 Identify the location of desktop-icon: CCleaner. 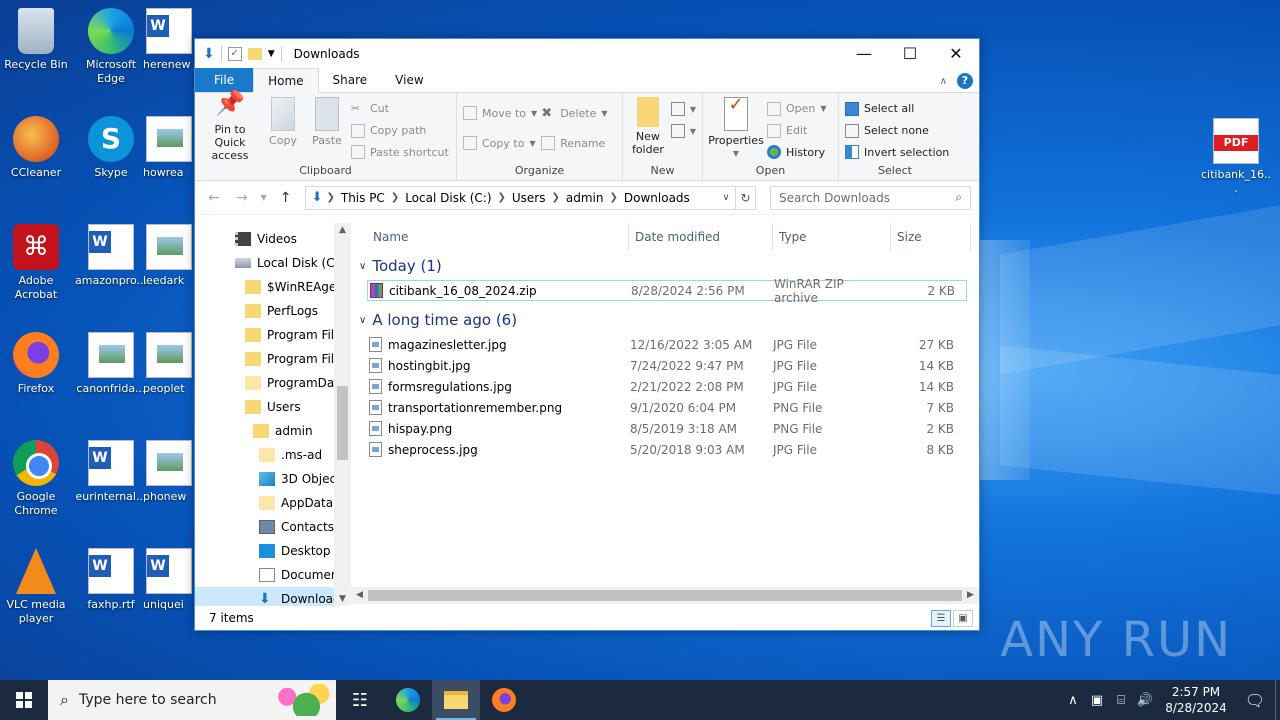
(36, 148).